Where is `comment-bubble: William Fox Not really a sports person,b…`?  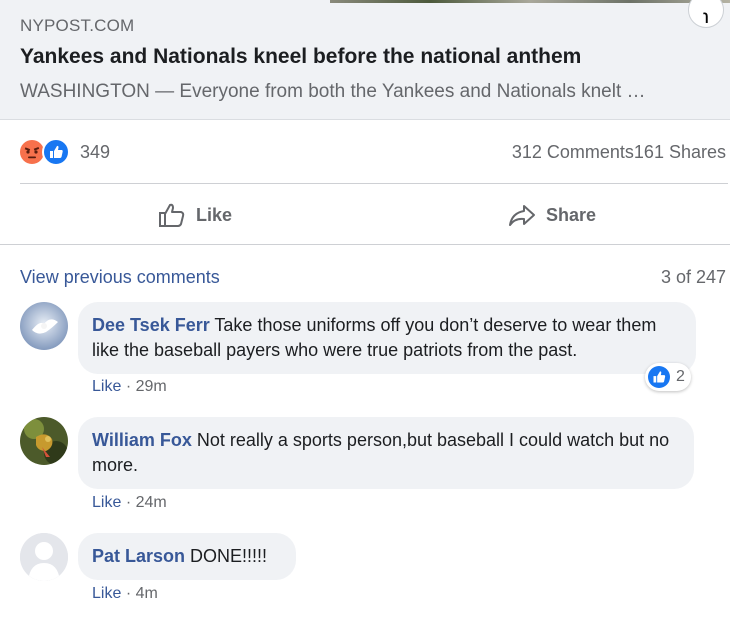
comment-bubble: William Fox Not really a sports person,b… is located at coordinates (386, 453).